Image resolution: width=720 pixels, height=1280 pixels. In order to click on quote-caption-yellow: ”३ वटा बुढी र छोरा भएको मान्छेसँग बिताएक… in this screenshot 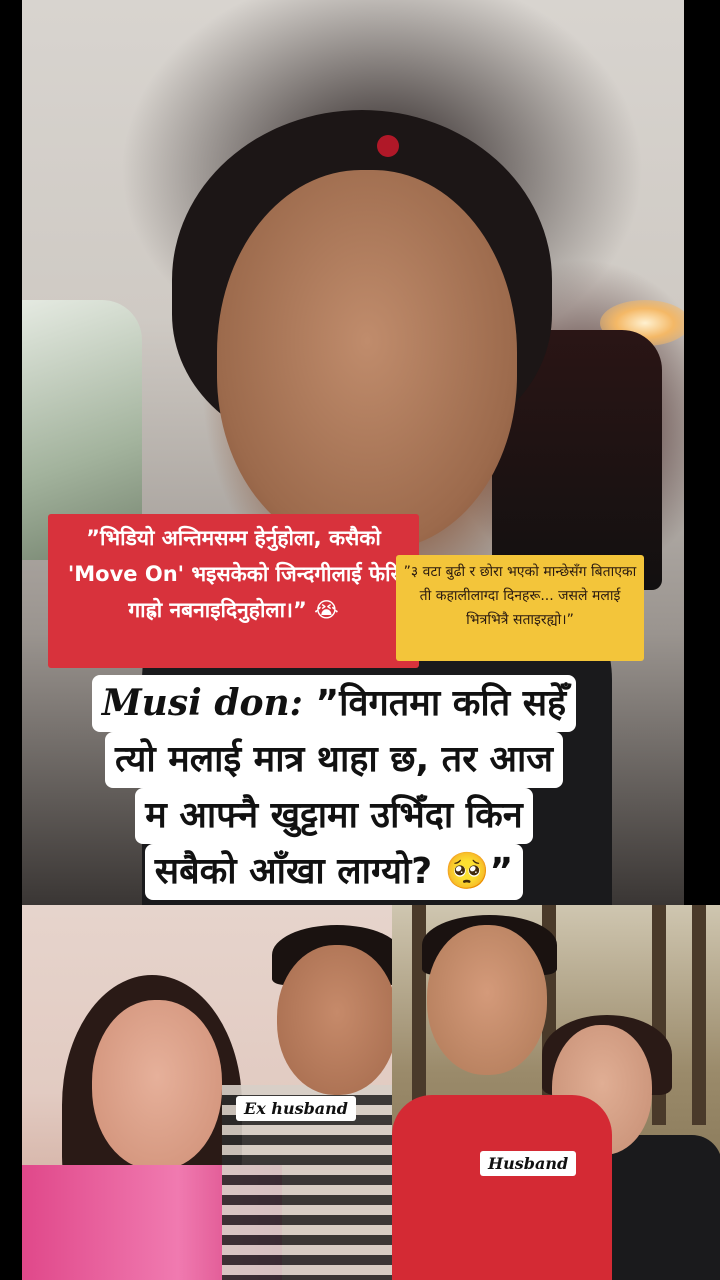, I will do `click(520, 608)`.